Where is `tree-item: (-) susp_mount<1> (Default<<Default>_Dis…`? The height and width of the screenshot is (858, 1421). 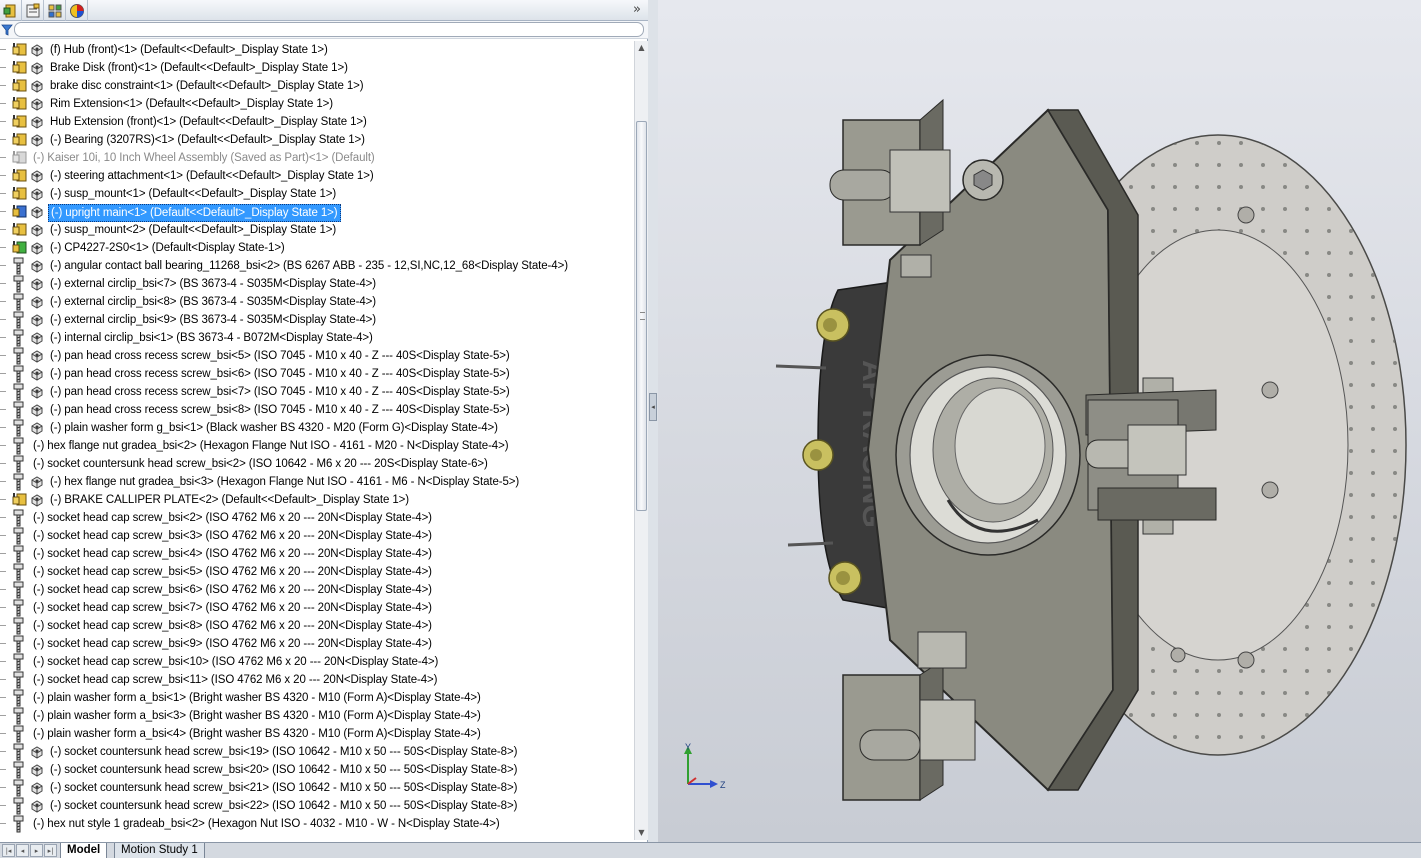 tree-item: (-) susp_mount<1> (Default<<Default>_Dis… is located at coordinates (317, 194).